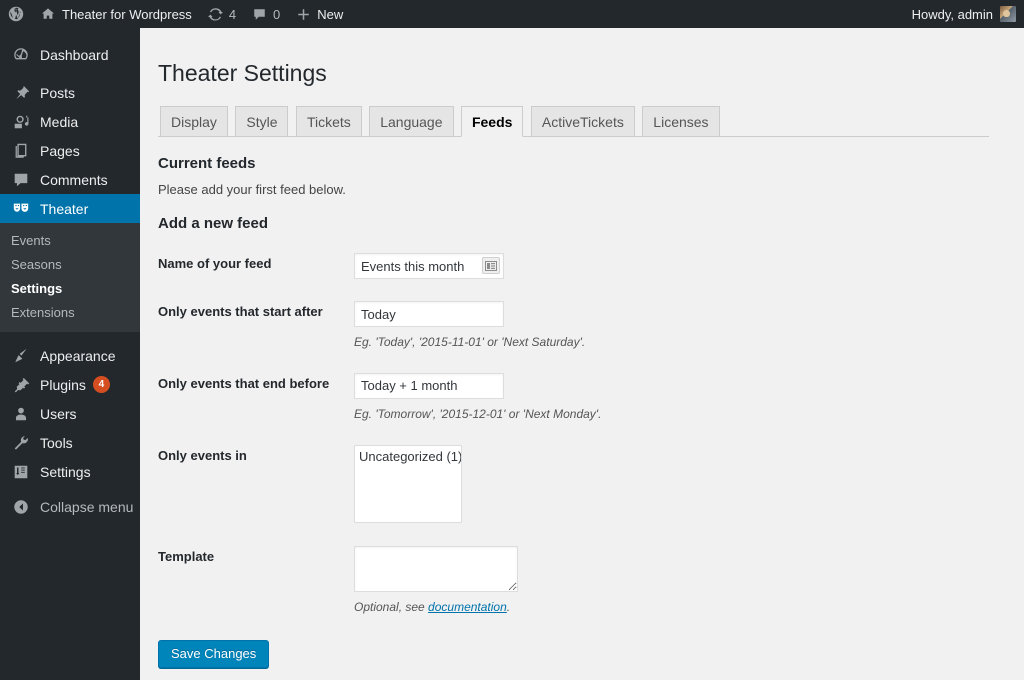 This screenshot has width=1024, height=680. Describe the element at coordinates (213, 223) in the screenshot. I see `add-feed-heading: Add a new feed` at that location.